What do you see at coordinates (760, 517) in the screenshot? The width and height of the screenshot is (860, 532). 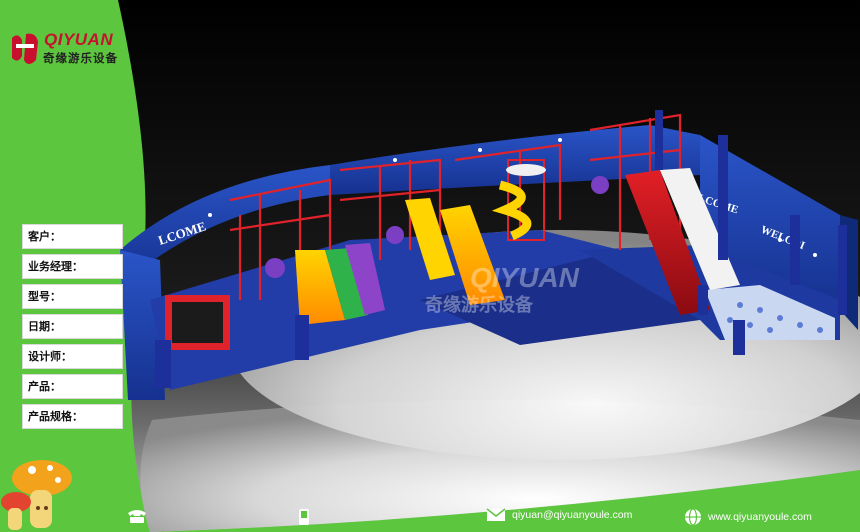 I see `website-text: www.qiyuanyoule.com` at bounding box center [760, 517].